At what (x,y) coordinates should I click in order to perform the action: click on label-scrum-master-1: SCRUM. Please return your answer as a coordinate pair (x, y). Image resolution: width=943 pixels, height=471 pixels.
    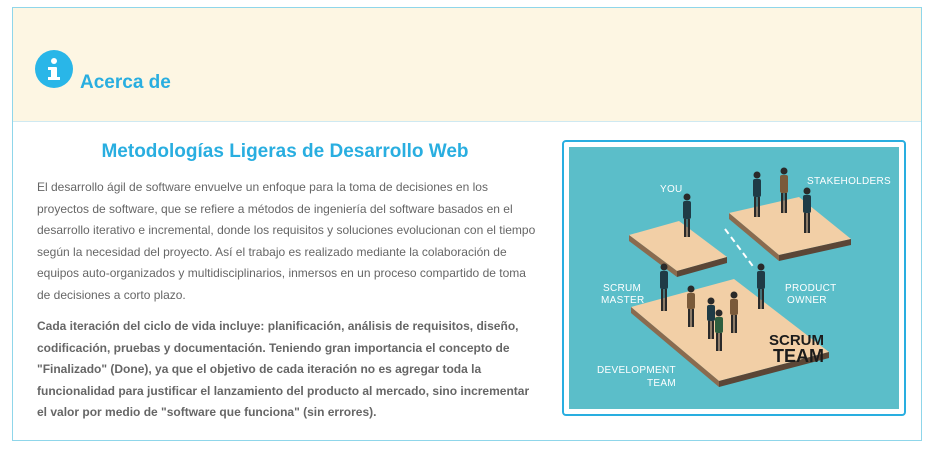
    Looking at the image, I should click on (622, 288).